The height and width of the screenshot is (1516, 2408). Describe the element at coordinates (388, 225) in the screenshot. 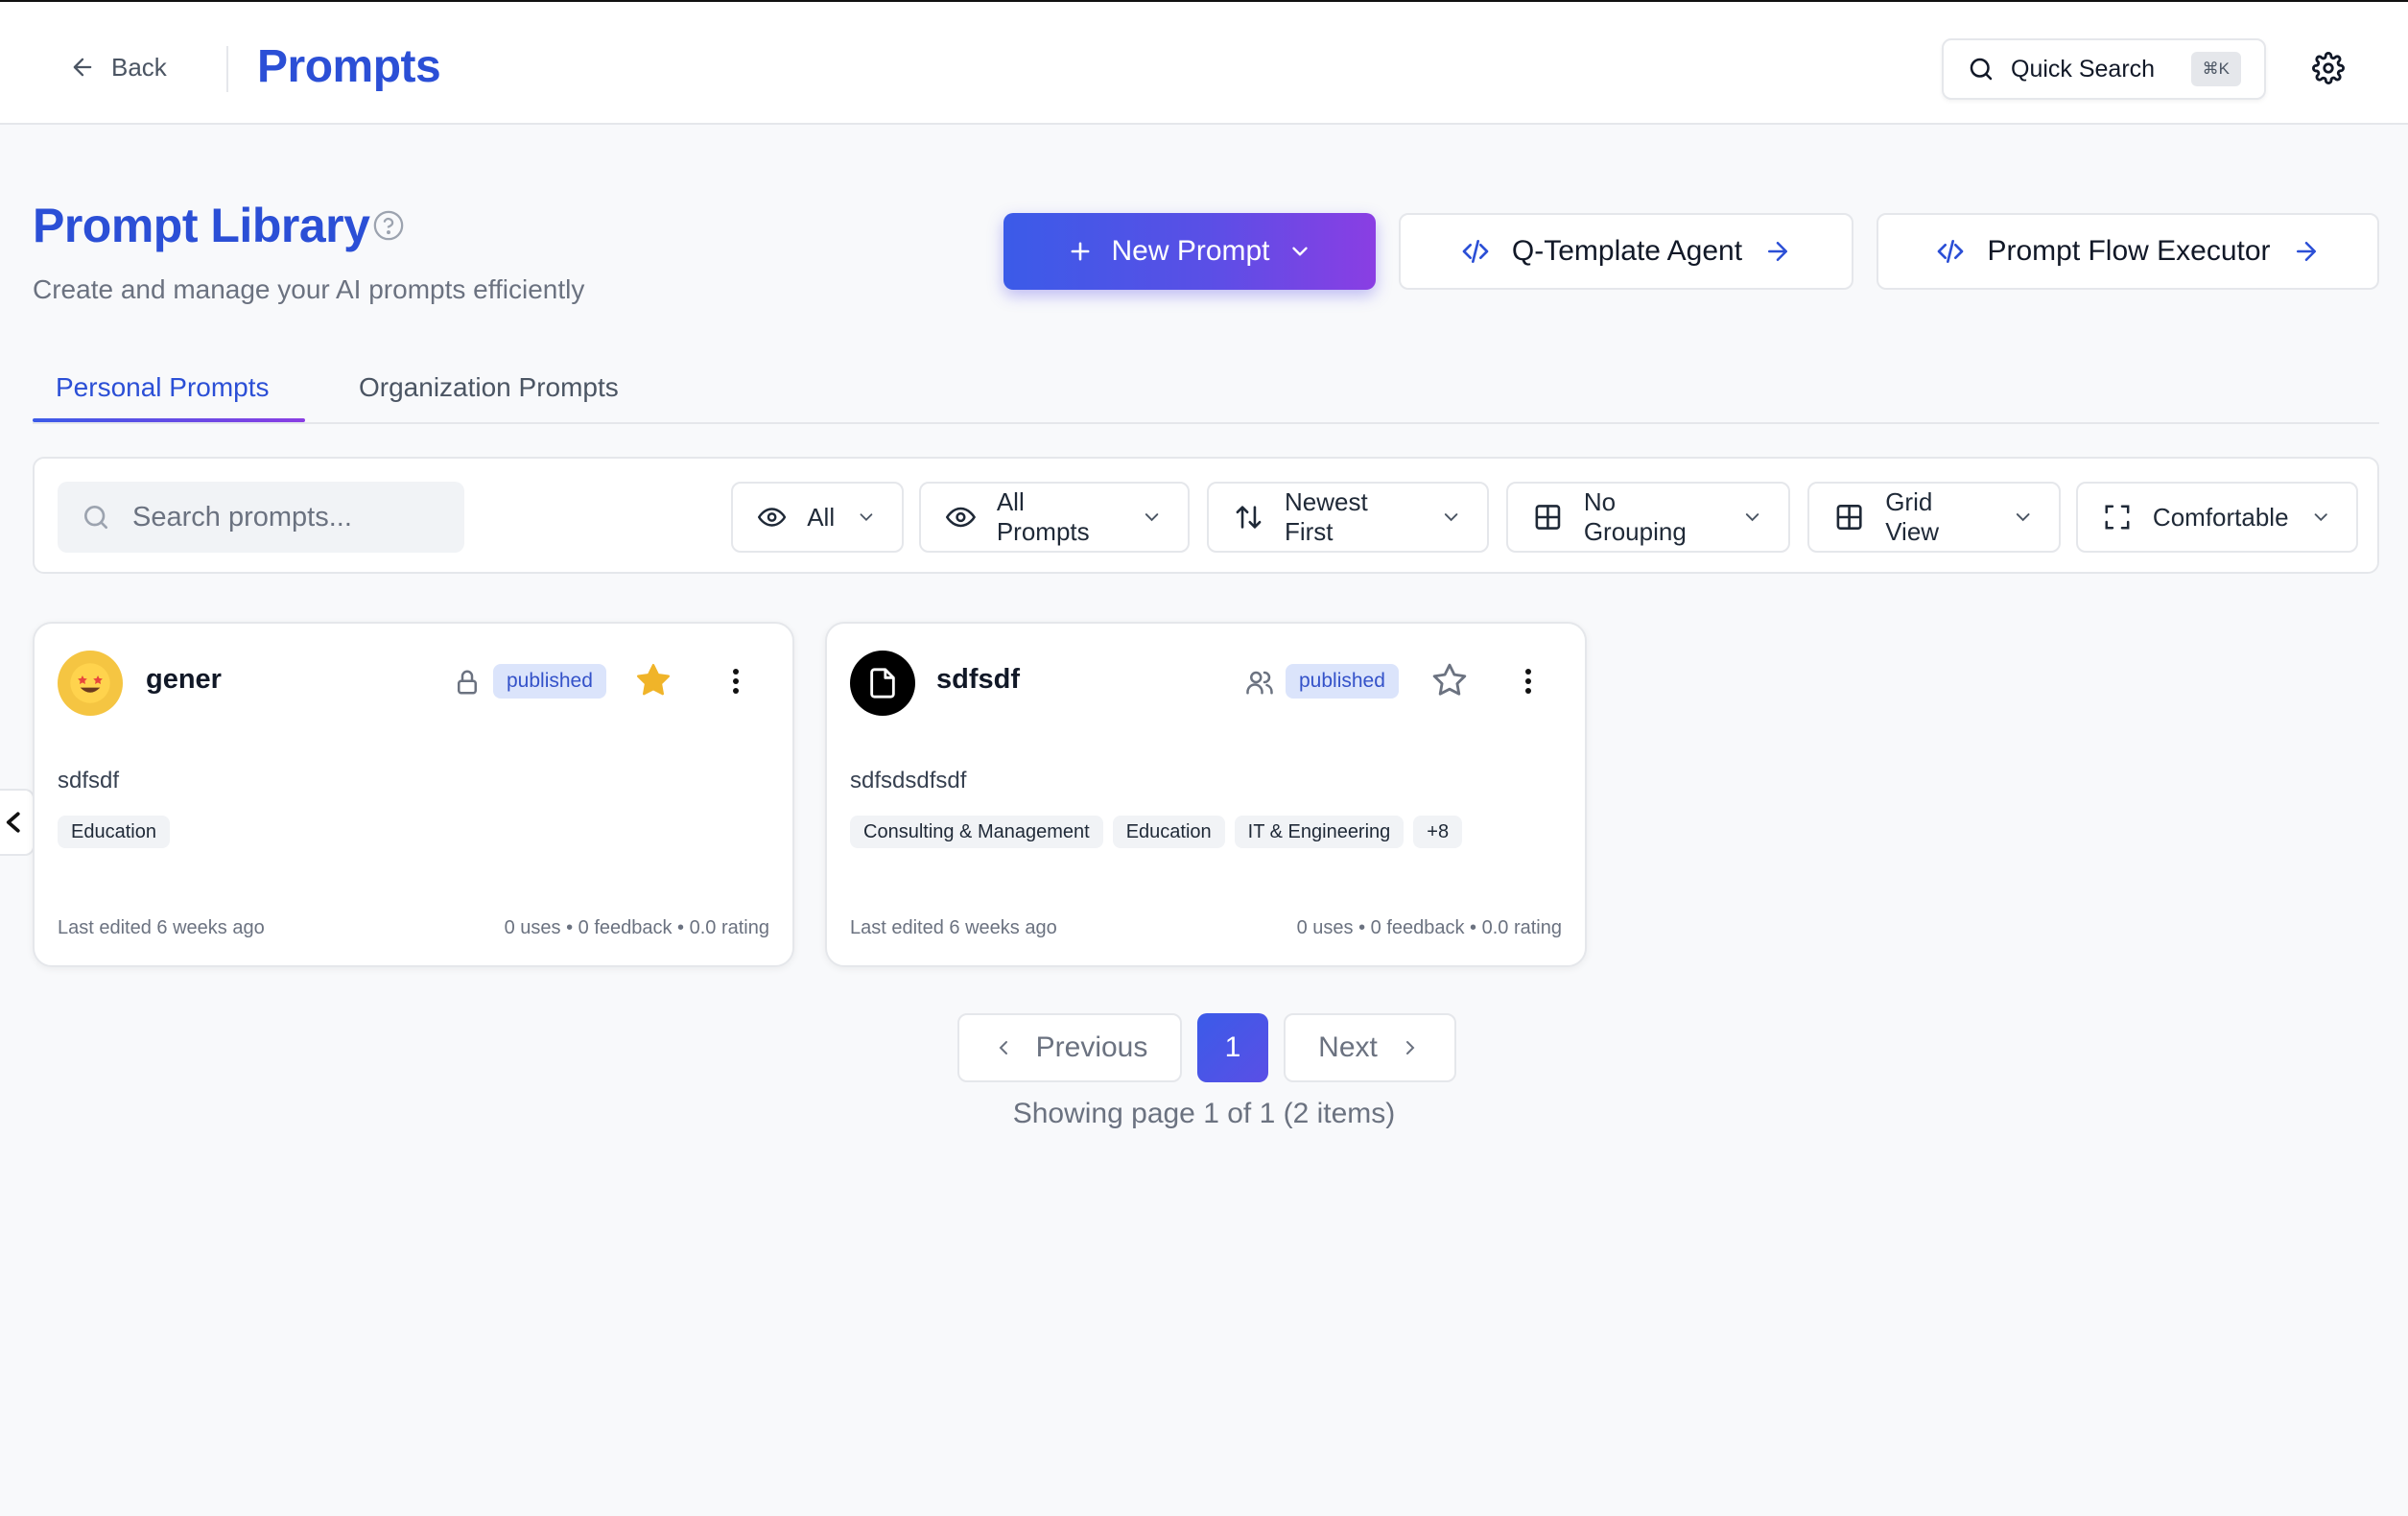

I see `help-circle-icon` at that location.